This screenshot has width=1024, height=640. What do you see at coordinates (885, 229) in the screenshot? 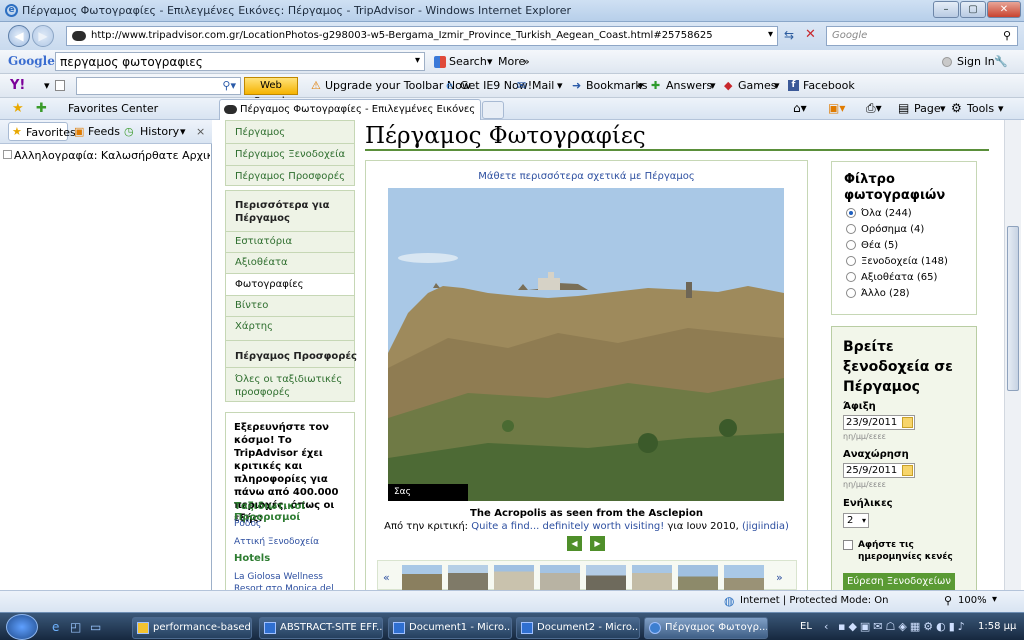
I see `filter-option-landmarks: Ορόσημα (4)` at bounding box center [885, 229].